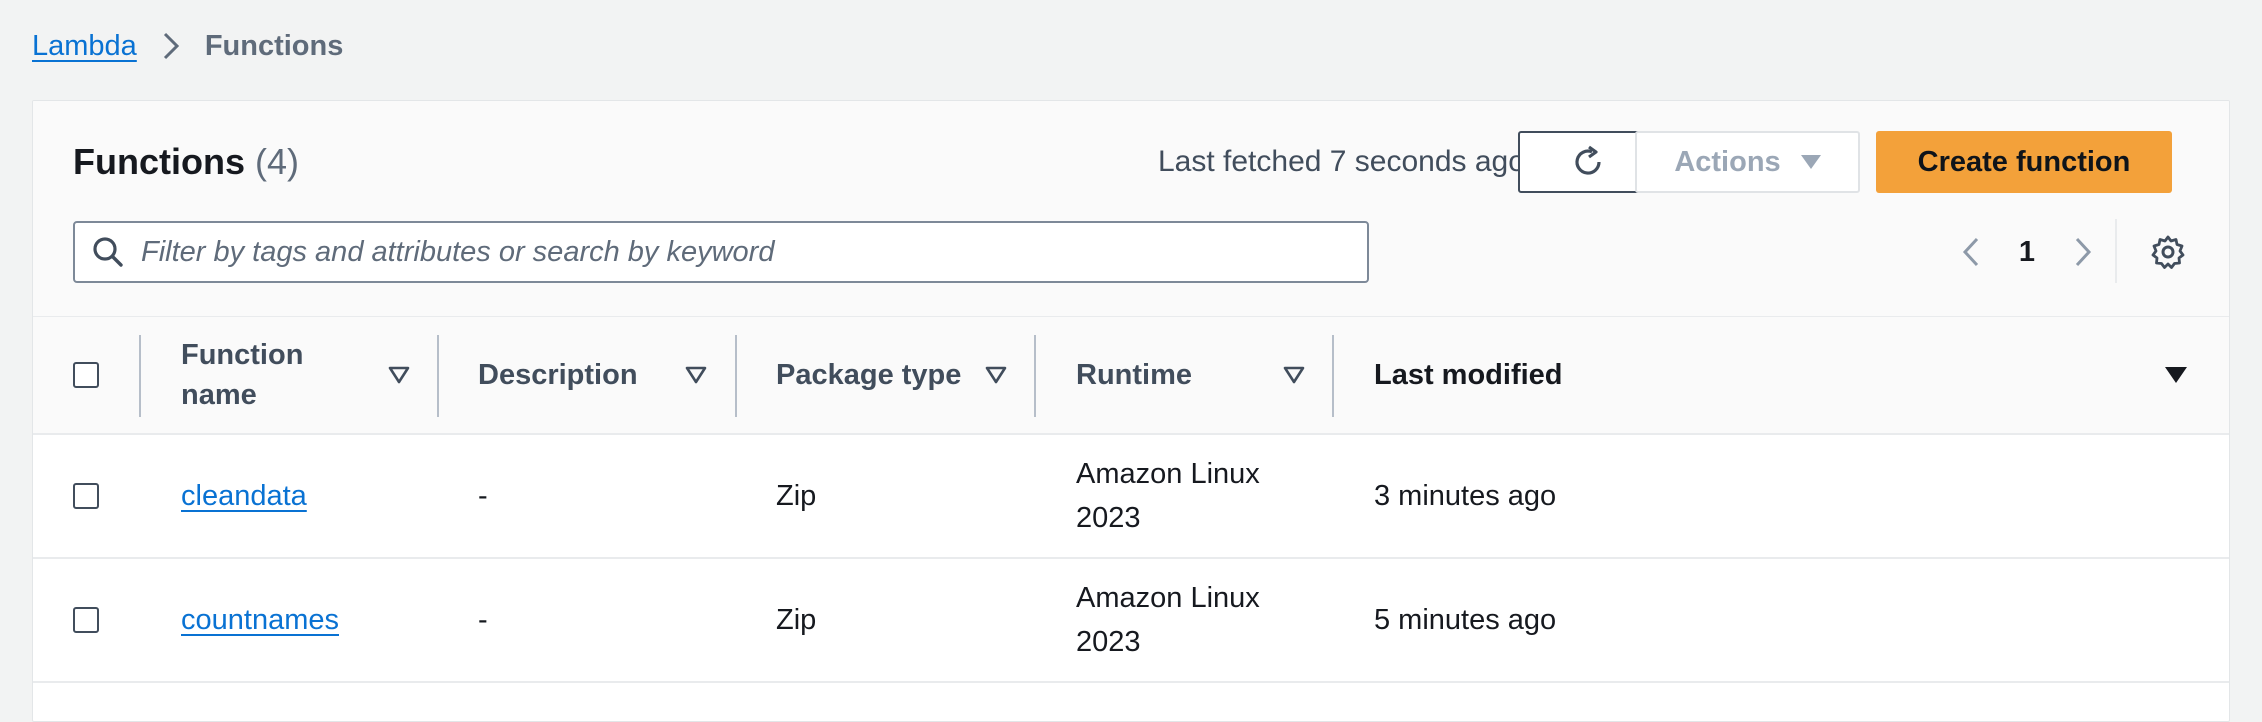 This screenshot has height=722, width=2262. I want to click on sort-descending-icon, so click(2176, 375).